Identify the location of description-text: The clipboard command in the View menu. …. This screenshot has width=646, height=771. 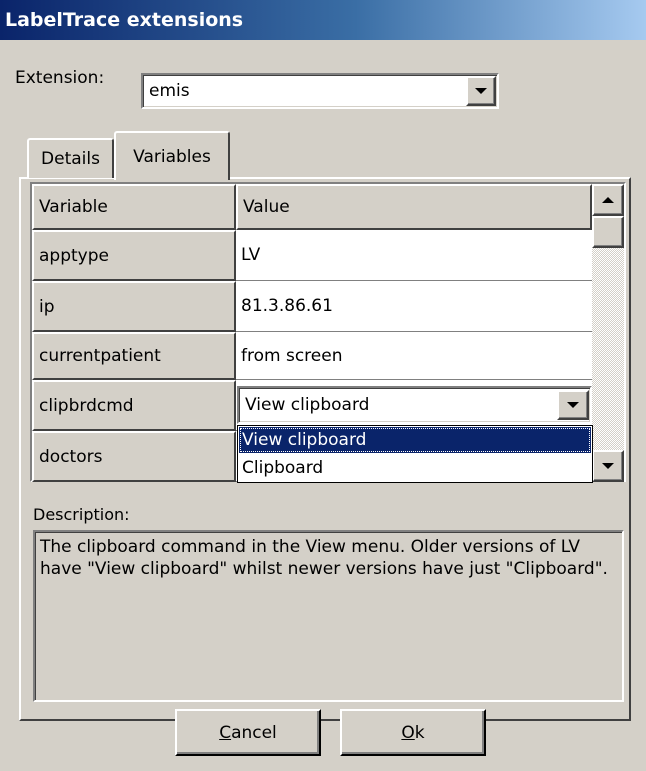
(324, 558).